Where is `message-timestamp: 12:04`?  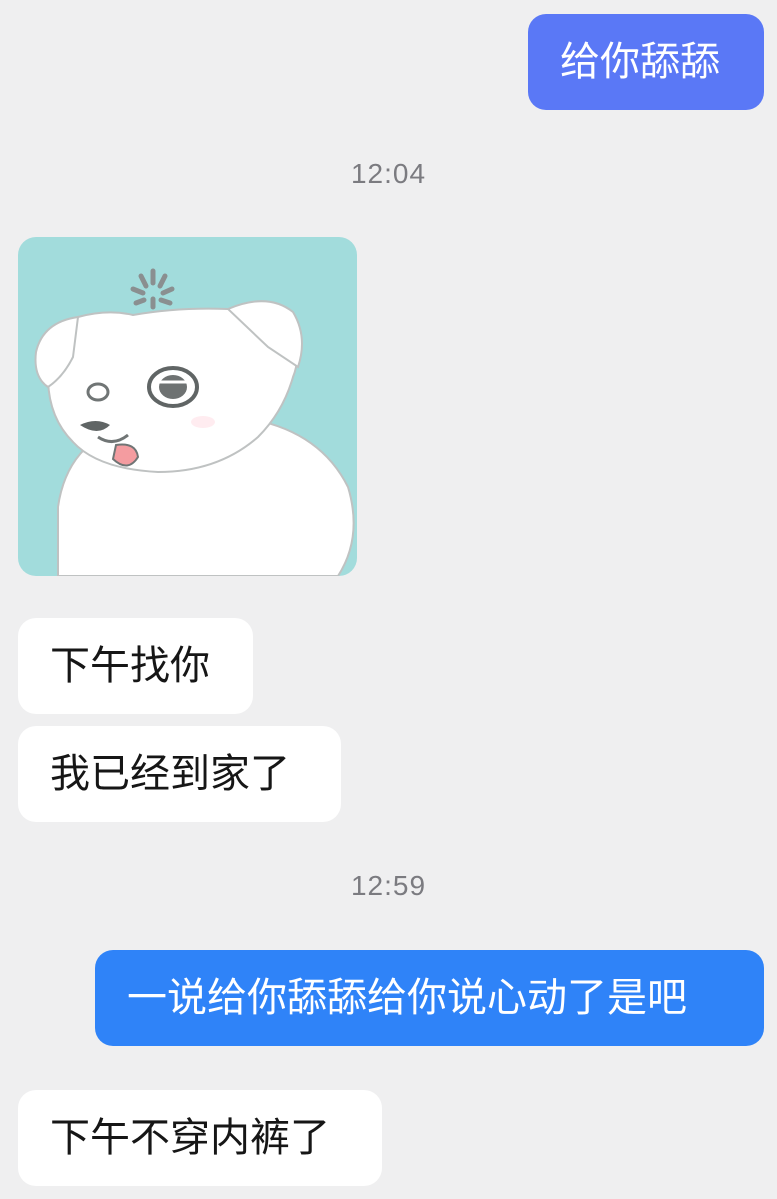
message-timestamp: 12:04 is located at coordinates (388, 173).